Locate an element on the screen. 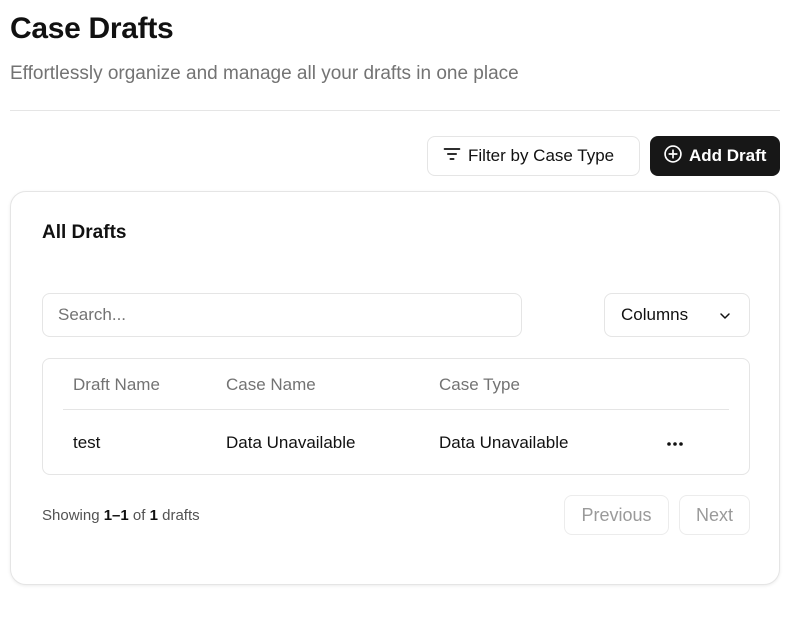 Image resolution: width=792 pixels, height=640 pixels. card-title: All Drafts is located at coordinates (84, 232).